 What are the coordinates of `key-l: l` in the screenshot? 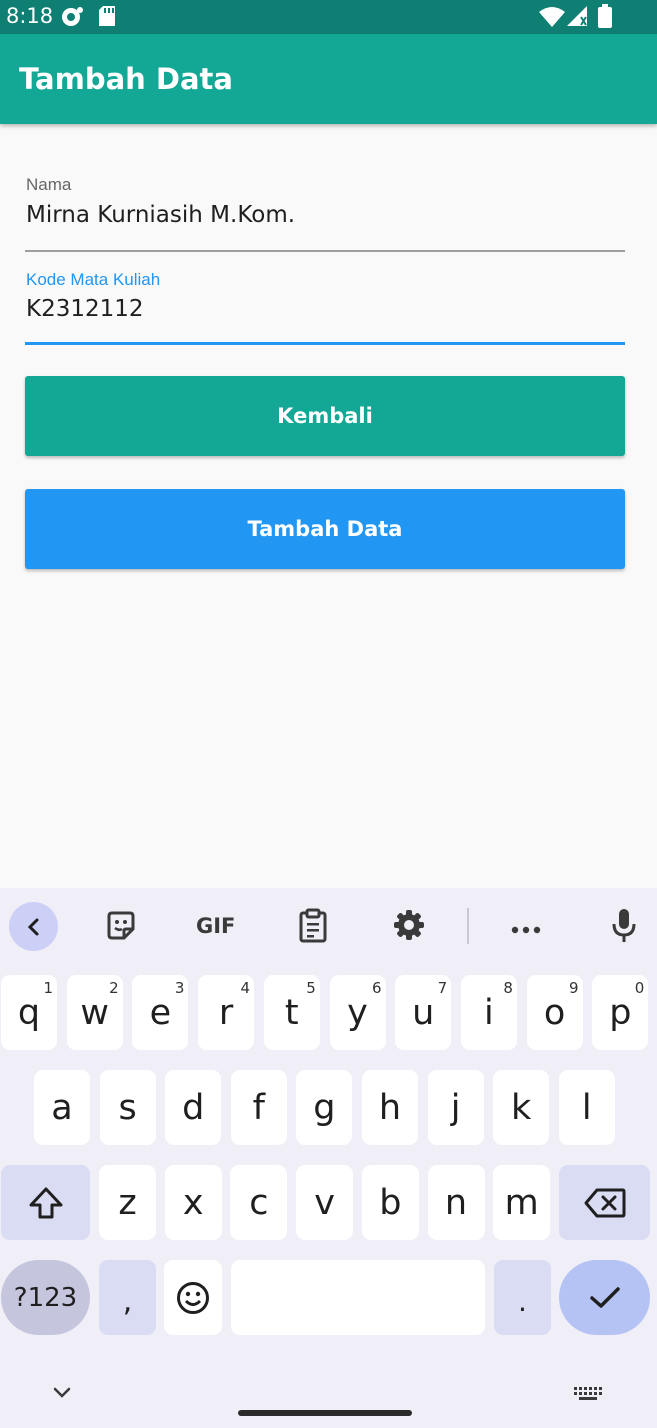 It's located at (586, 1107).